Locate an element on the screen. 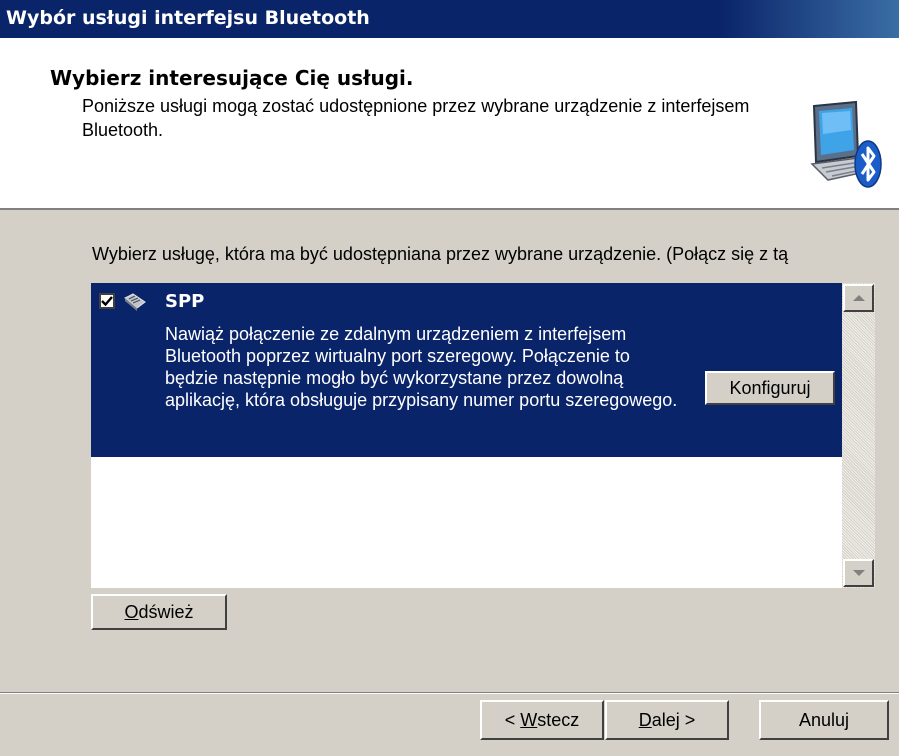 The width and height of the screenshot is (899, 756). cancel-button: Anuluj is located at coordinates (824, 720).